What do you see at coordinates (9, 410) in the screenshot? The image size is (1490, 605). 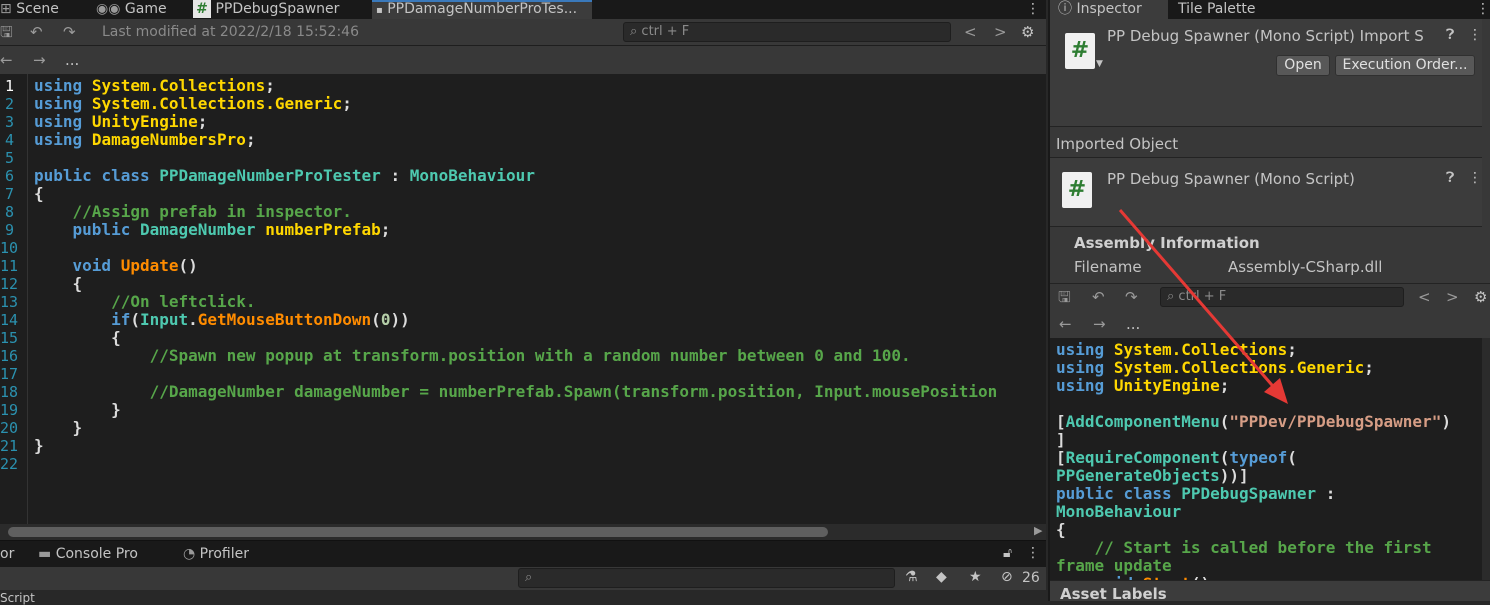 I see `line-number: 19` at bounding box center [9, 410].